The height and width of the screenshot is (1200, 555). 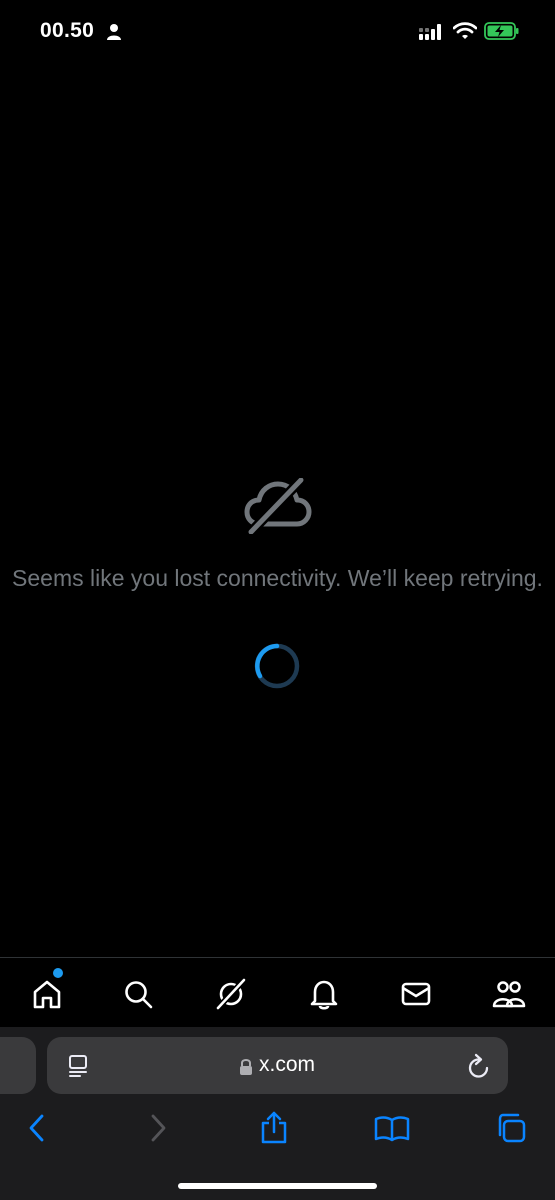 I want to click on back-icon, so click(x=36, y=1128).